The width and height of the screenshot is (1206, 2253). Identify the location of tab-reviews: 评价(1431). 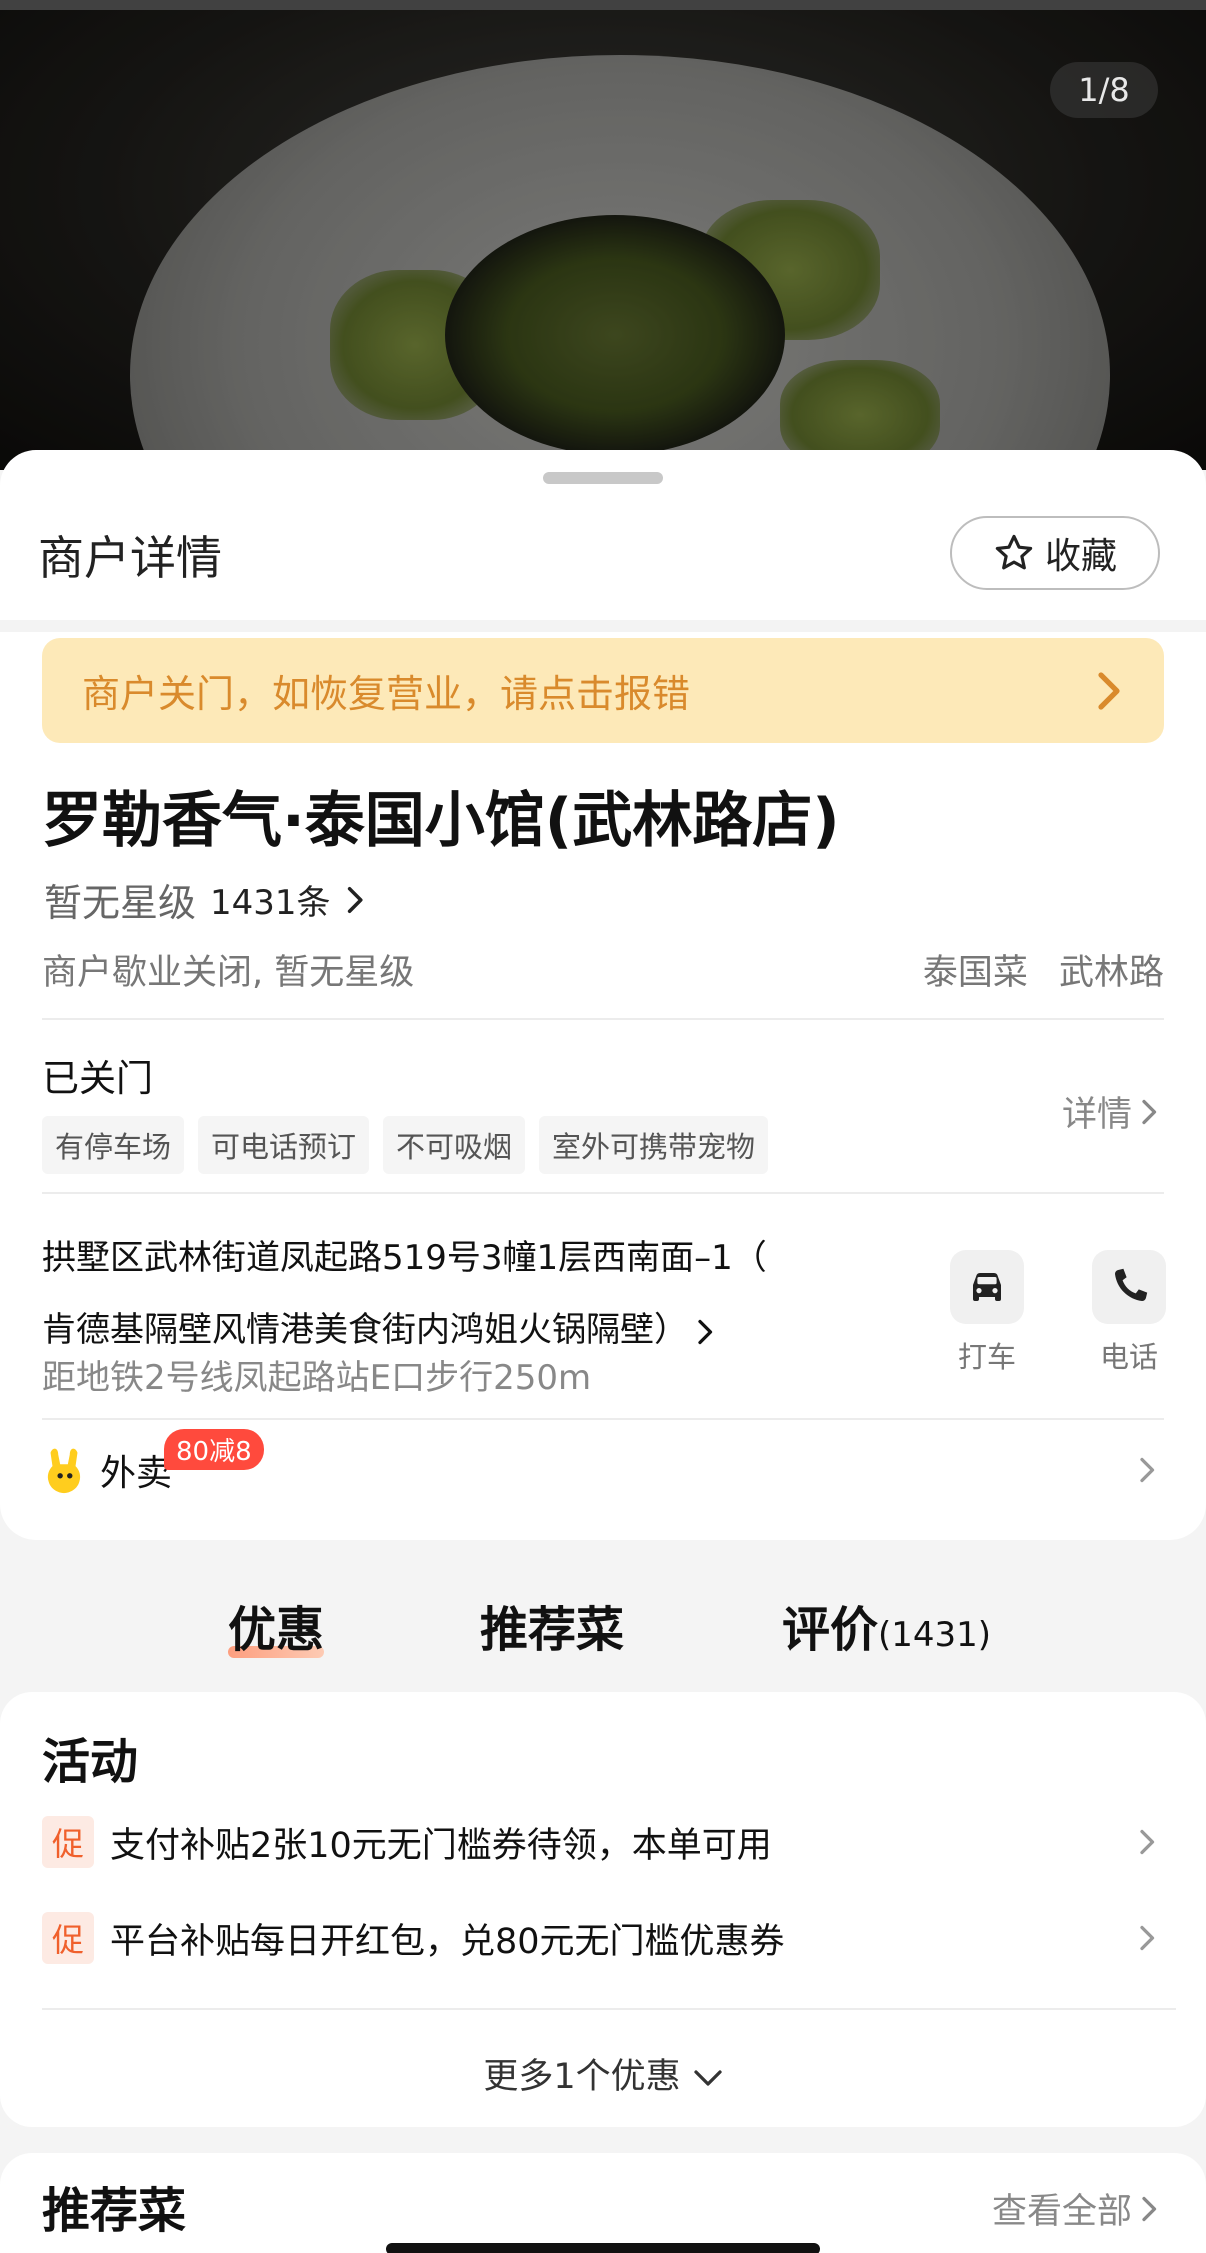
(886, 1625).